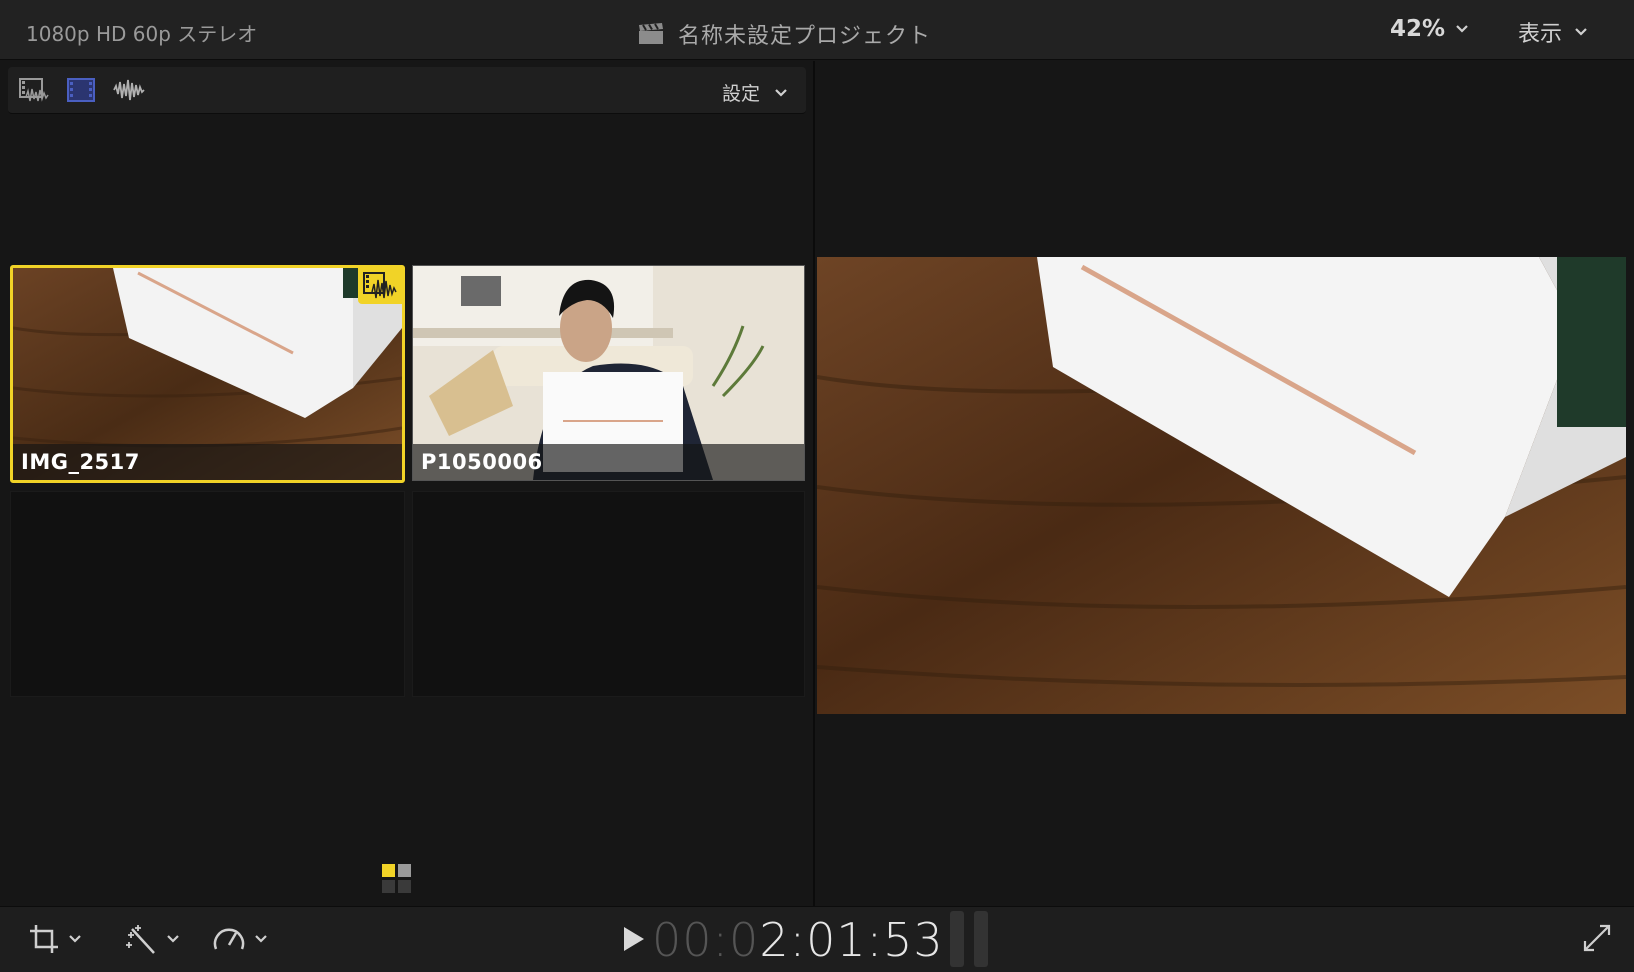 The height and width of the screenshot is (972, 1634). I want to click on clip-appearance-icon, so click(397, 879).